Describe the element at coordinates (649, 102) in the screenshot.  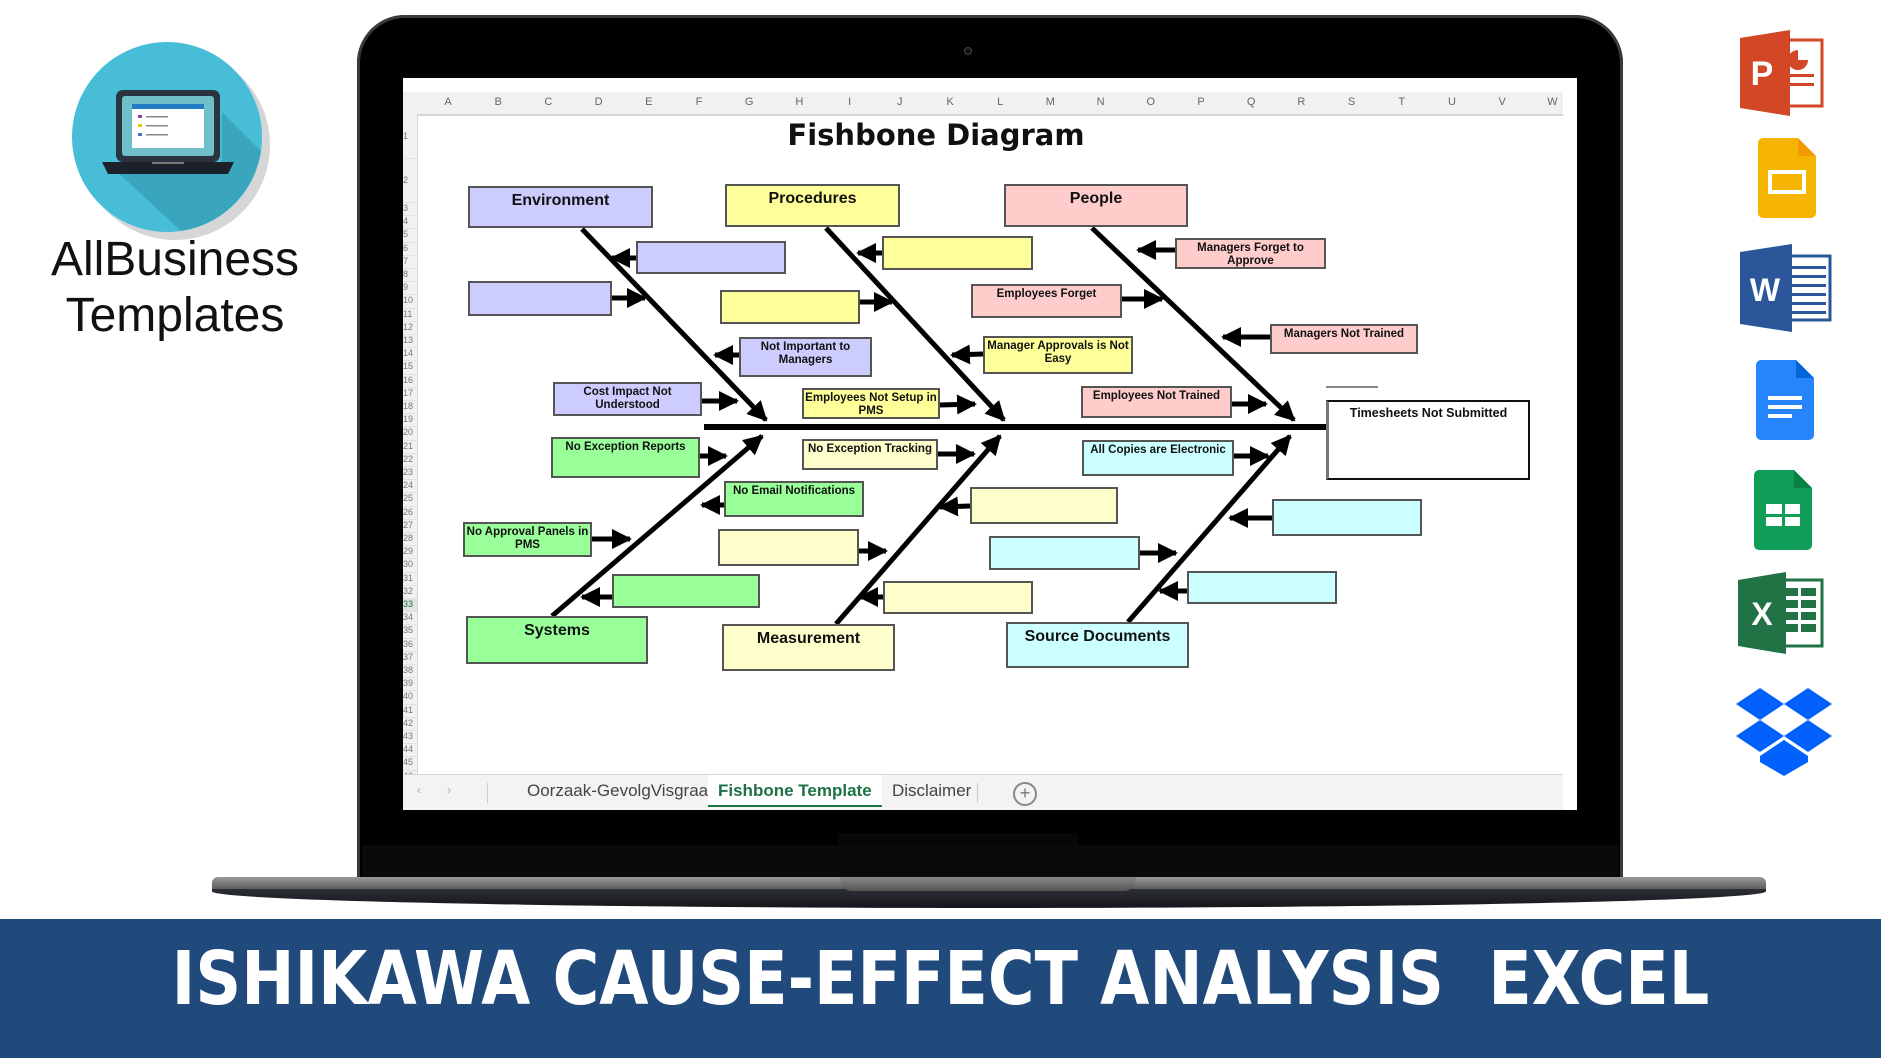
I see `column-header-e: E` at that location.